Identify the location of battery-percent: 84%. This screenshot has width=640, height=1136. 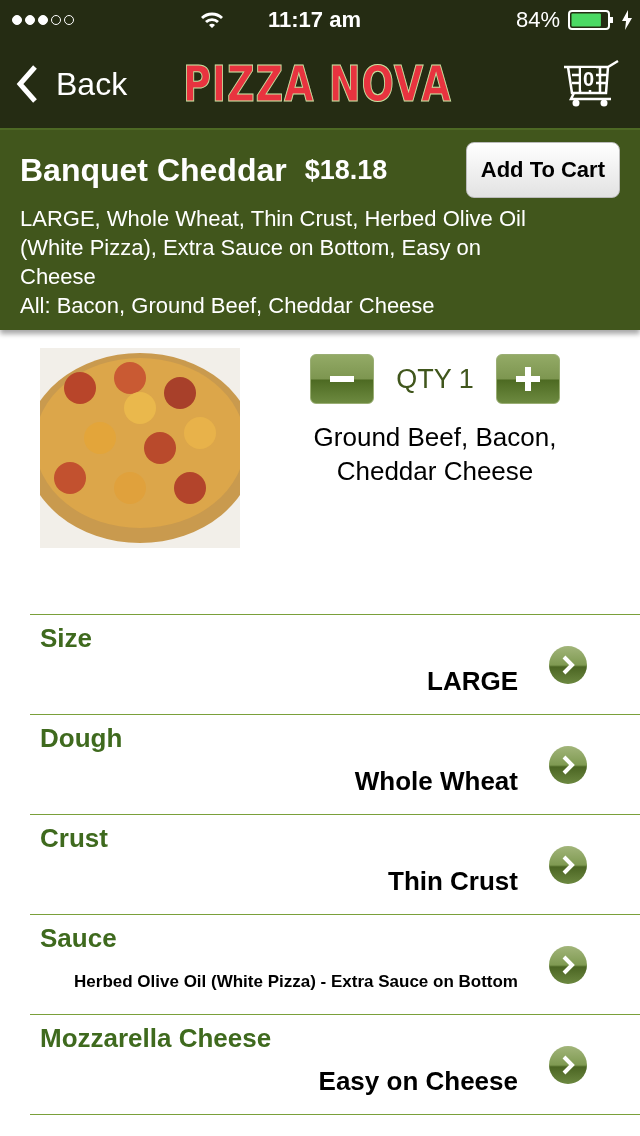
(537, 20).